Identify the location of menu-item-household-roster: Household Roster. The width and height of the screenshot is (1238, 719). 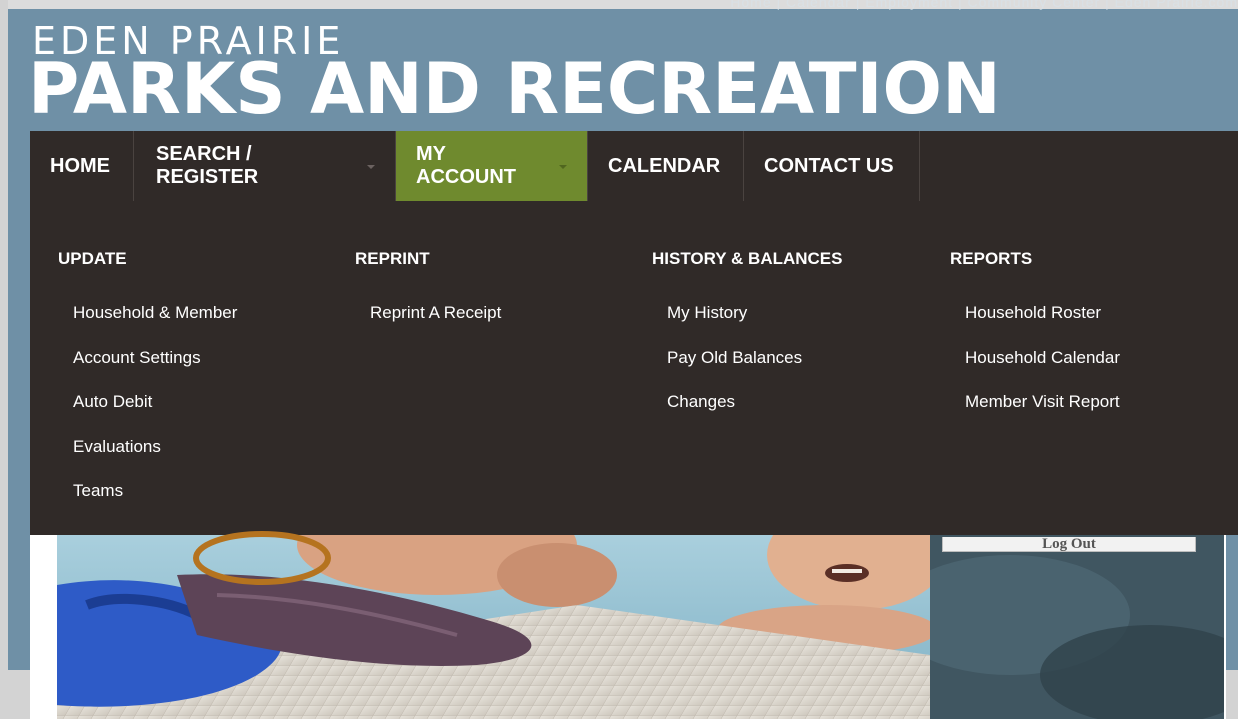
(1042, 325).